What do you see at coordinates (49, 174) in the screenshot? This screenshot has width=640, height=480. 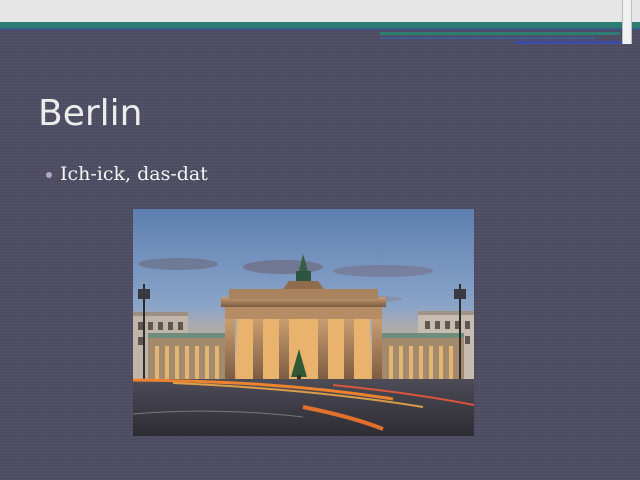 I see `bullet-icon` at bounding box center [49, 174].